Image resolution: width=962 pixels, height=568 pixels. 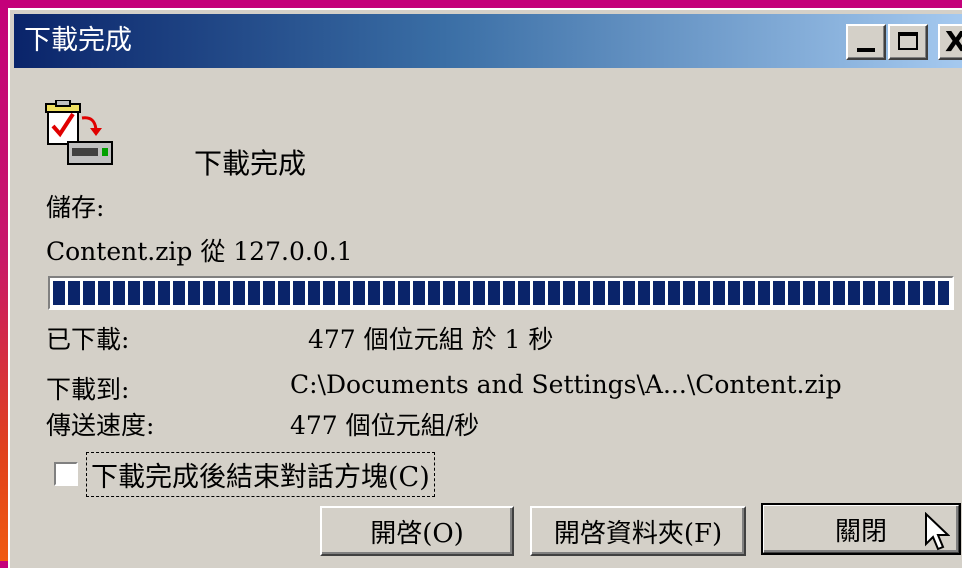 I want to click on speed-value: 477 個位元組/秒, so click(x=385, y=425).